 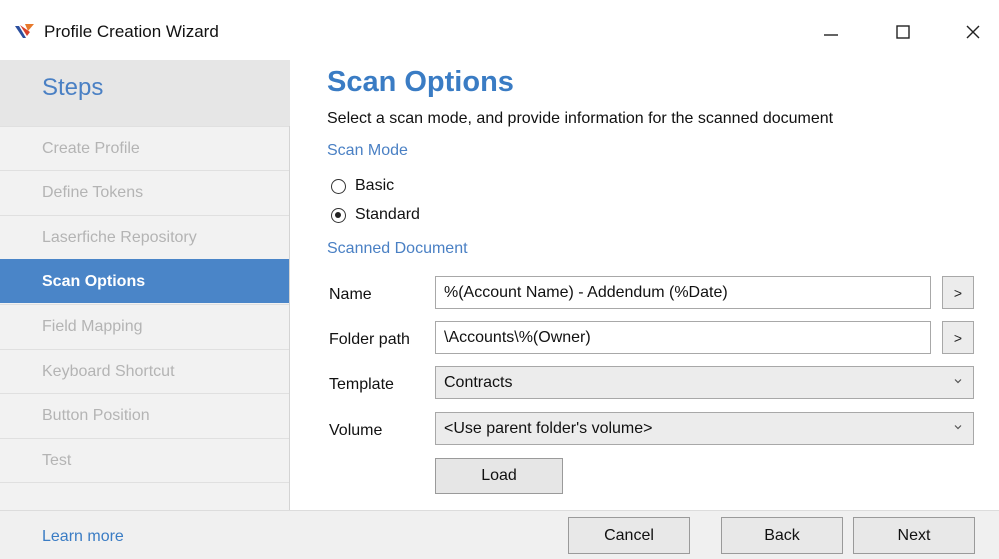 What do you see at coordinates (73, 87) in the screenshot?
I see `steps-title: Steps` at bounding box center [73, 87].